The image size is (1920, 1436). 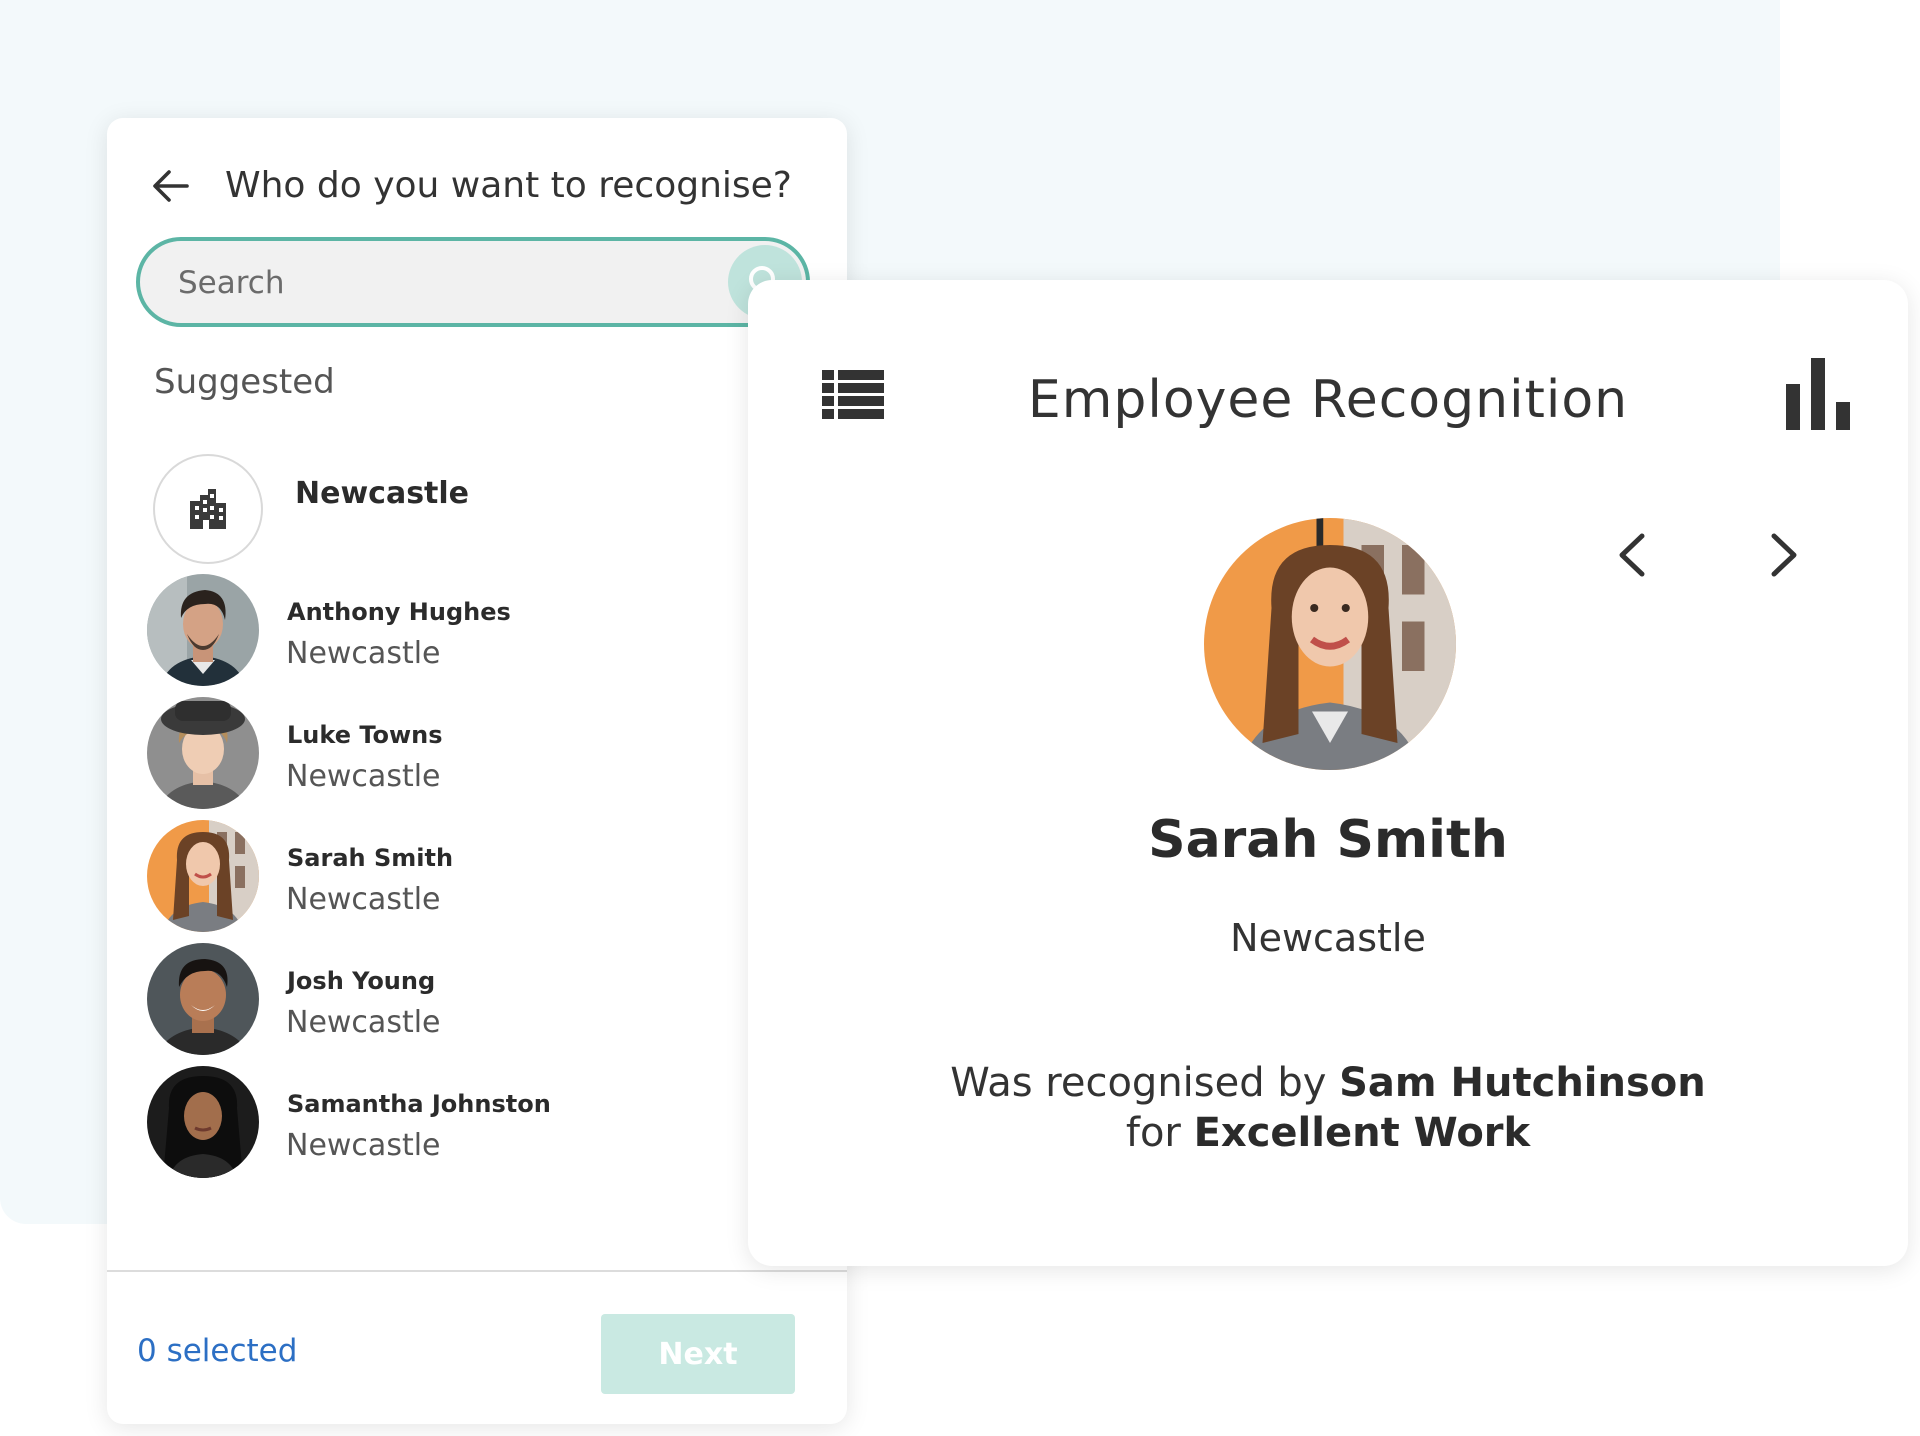 I want to click on bar-chart-icon, so click(x=1820, y=394).